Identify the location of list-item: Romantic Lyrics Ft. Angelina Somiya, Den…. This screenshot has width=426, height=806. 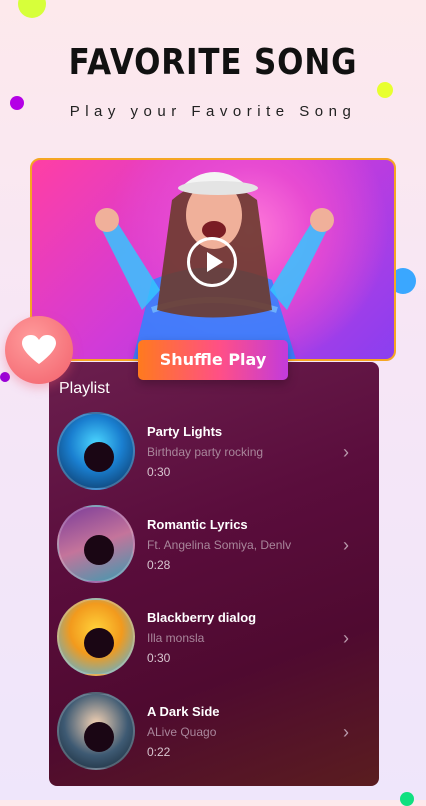
(214, 551).